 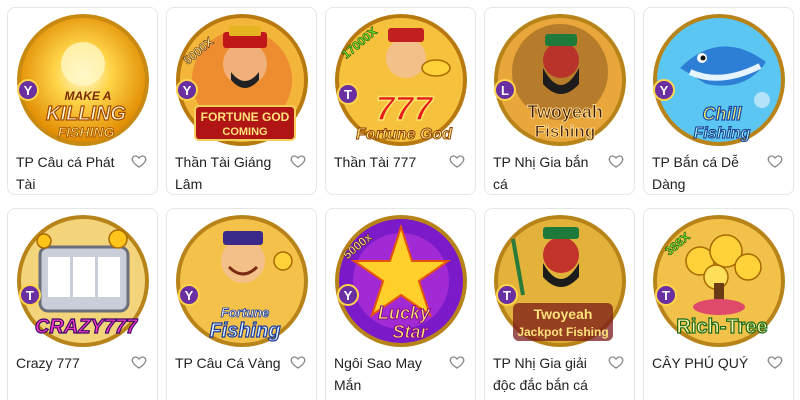 I want to click on game-card: L Twoyeah Fishing TP Nhị Gia bắn cá, so click(x=559, y=101).